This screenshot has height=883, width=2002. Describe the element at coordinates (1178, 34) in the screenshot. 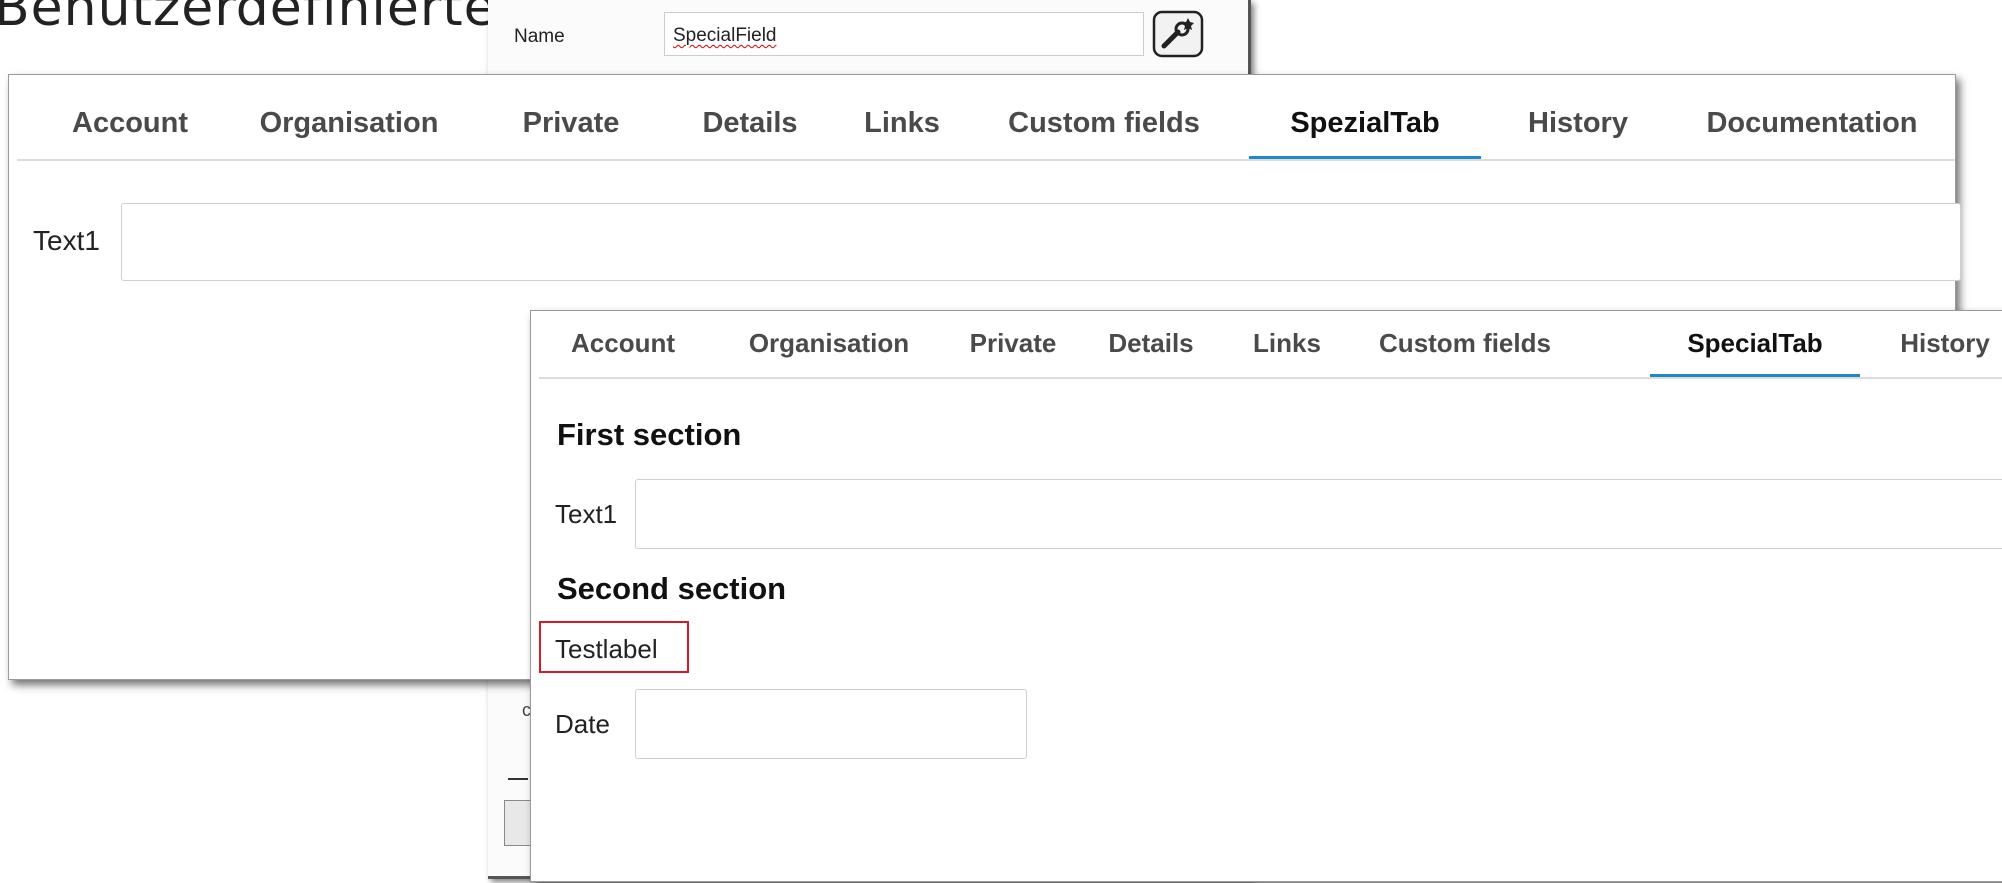

I see `field-wizard-icon` at that location.